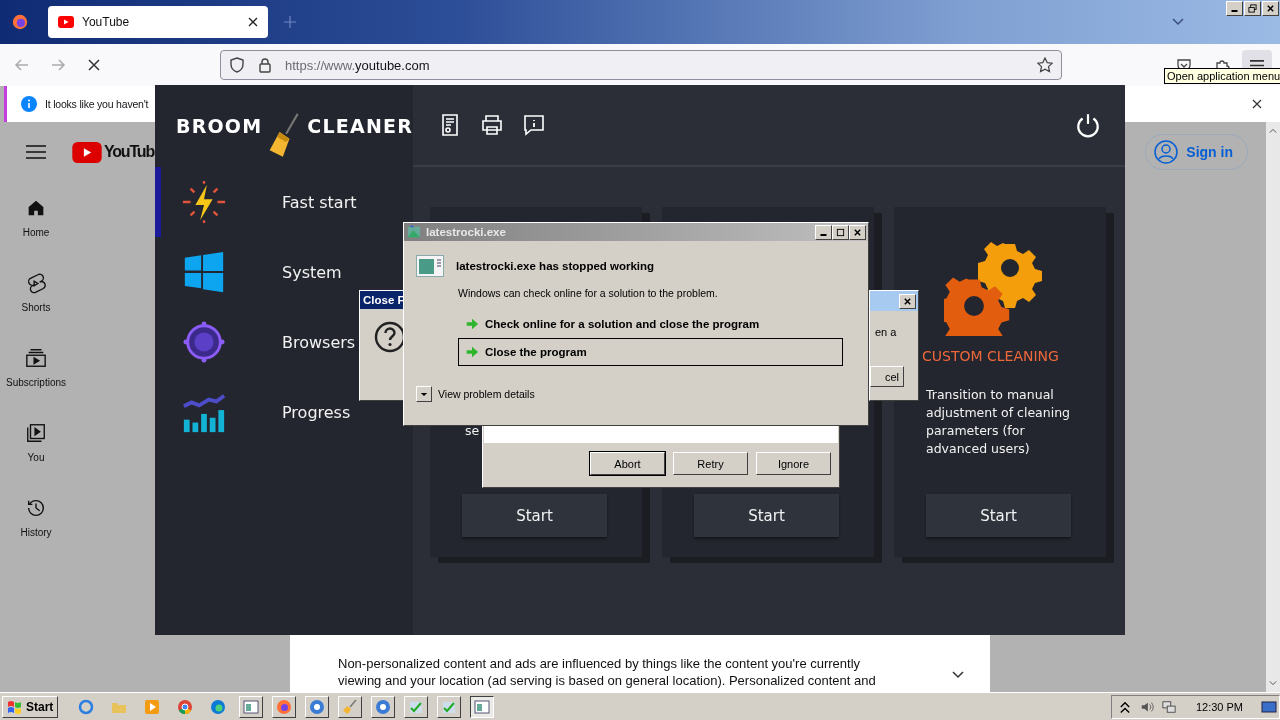 This screenshot has width=1280, height=720. Describe the element at coordinates (999, 422) in the screenshot. I see `card-description: Transition to manual adjustment of cleaning parameters (for advanced users)` at that location.